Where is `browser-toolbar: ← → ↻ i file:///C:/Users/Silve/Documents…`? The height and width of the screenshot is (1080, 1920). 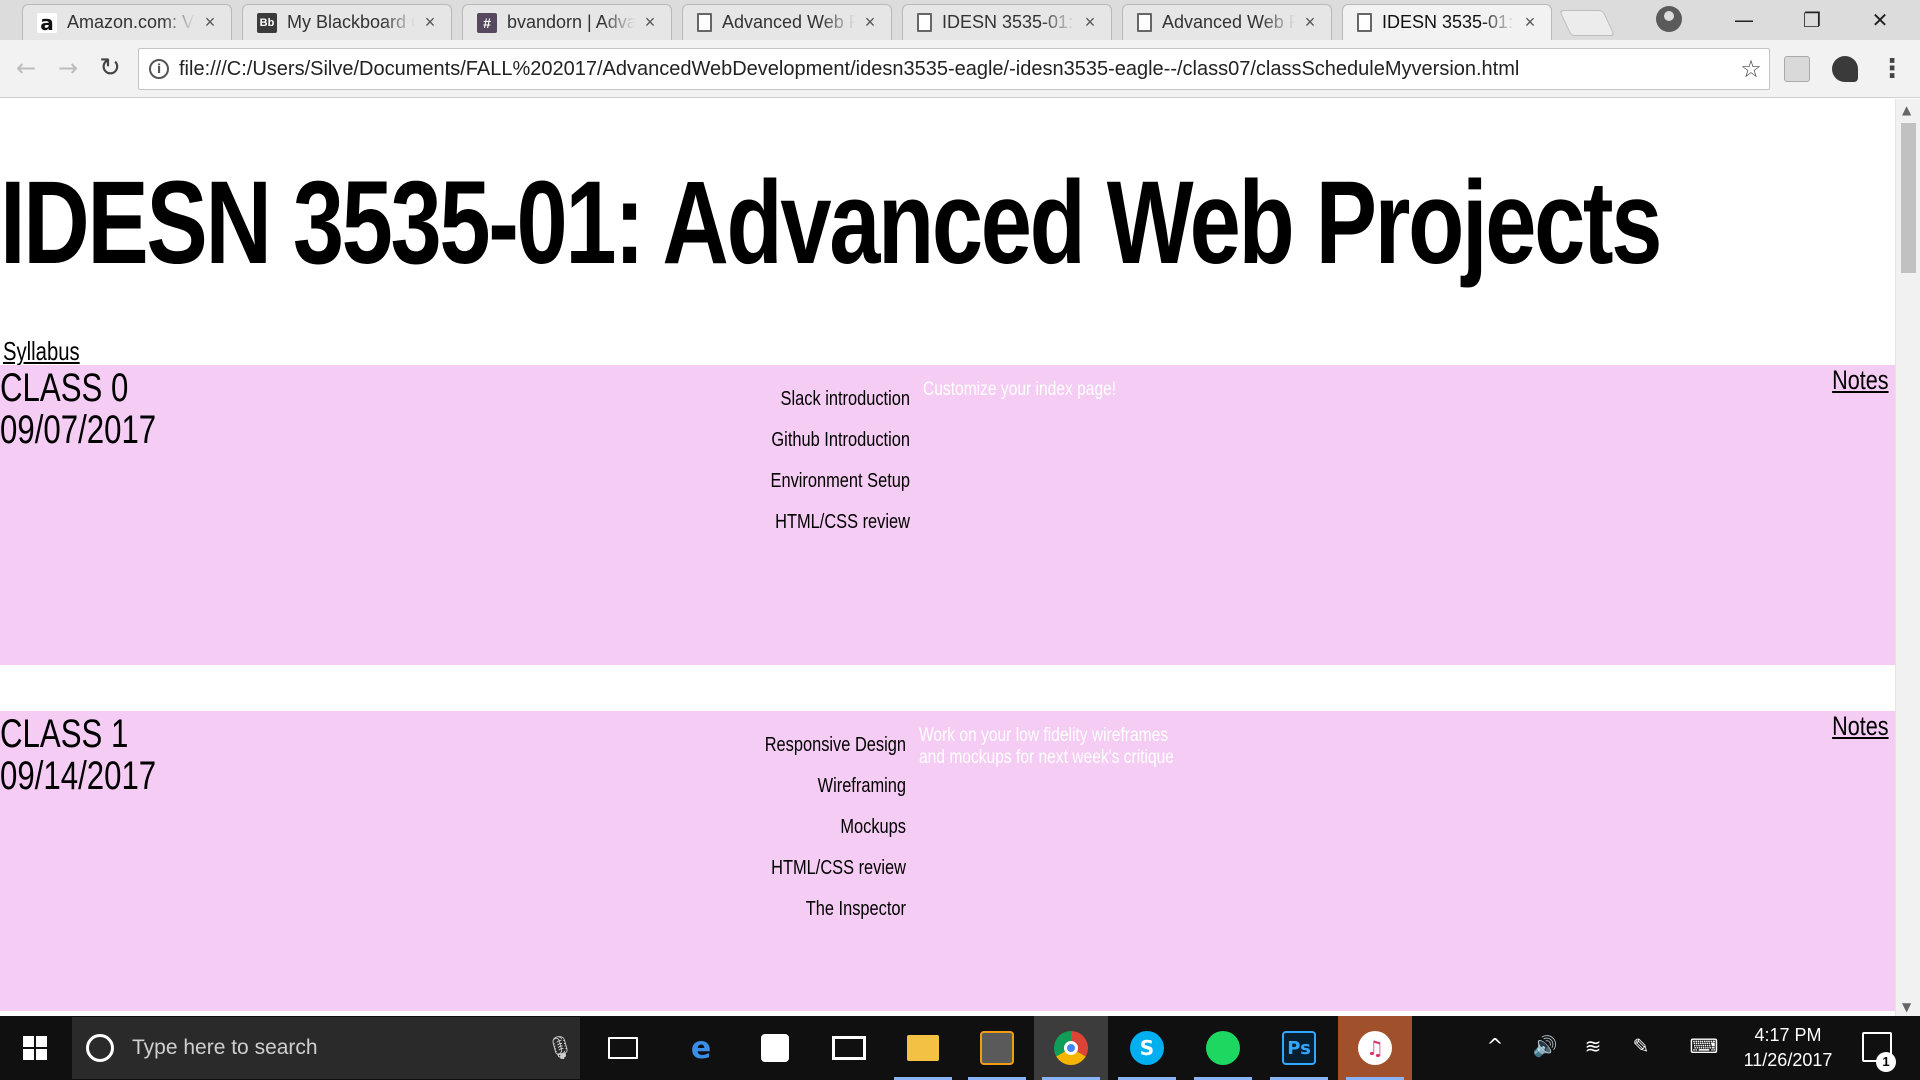
browser-toolbar: ← → ↻ i file:///C:/Users/Silve/Documents… is located at coordinates (960, 69).